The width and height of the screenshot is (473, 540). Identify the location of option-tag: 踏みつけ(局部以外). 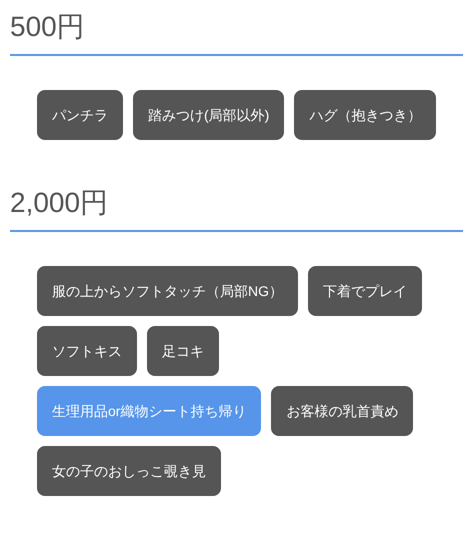
(208, 115).